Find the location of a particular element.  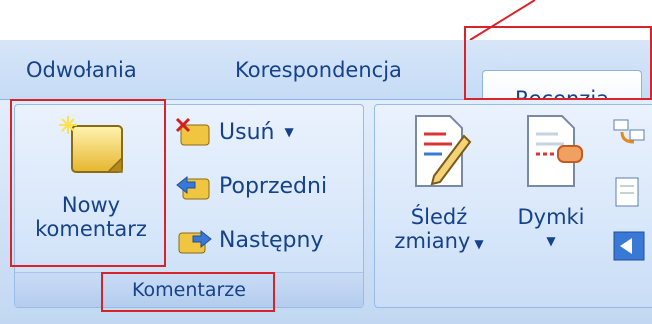

track-changes-icon is located at coordinates (443, 151).